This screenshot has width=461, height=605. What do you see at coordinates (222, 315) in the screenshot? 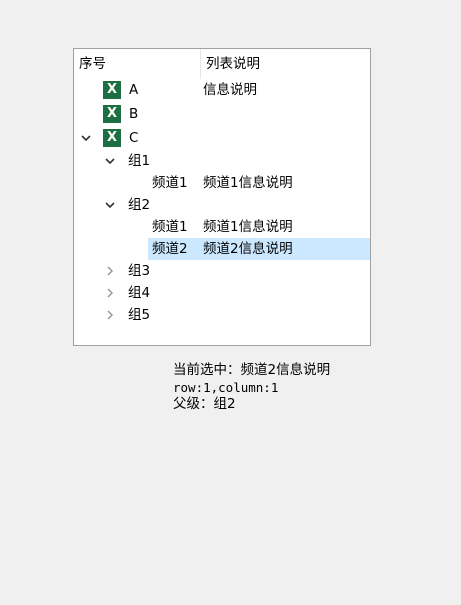
I see `tree-row-group5: 组5` at bounding box center [222, 315].